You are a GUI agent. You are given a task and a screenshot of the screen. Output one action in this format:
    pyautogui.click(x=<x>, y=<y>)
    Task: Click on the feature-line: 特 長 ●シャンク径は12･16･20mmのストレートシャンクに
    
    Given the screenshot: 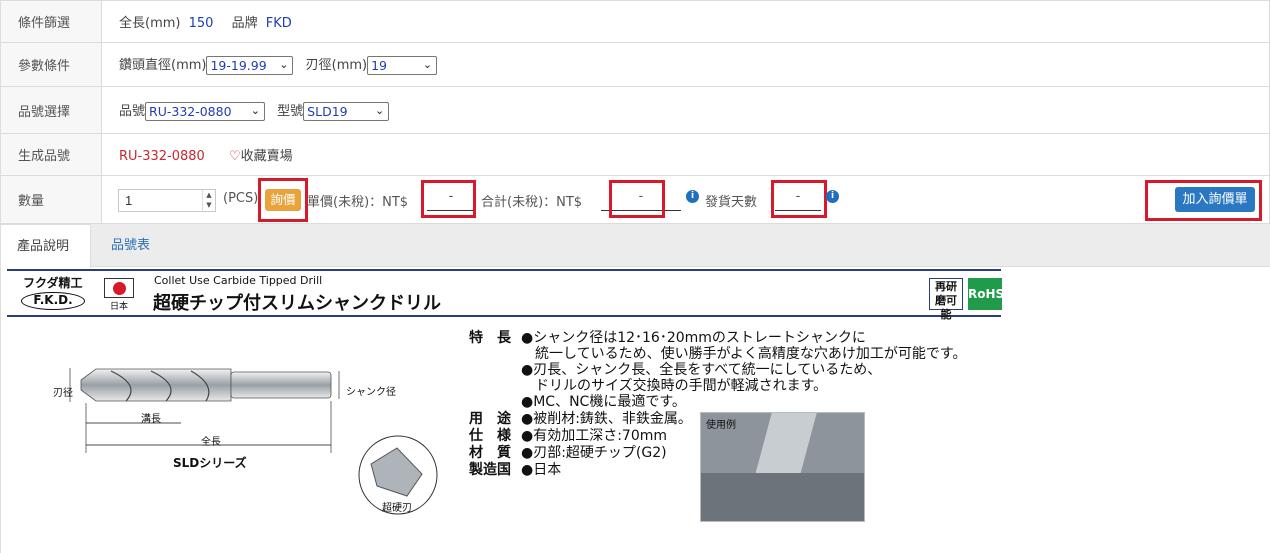 What is the action you would take?
    pyautogui.click(x=667, y=338)
    